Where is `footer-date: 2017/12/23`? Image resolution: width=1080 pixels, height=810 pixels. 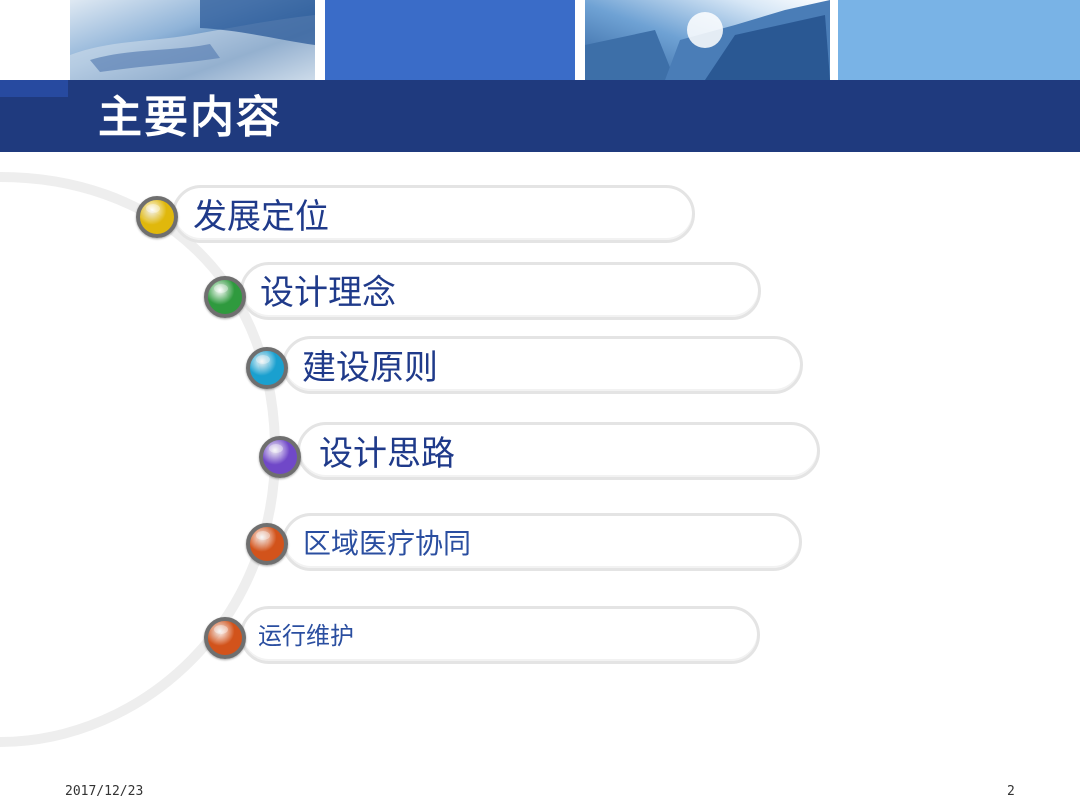 footer-date: 2017/12/23 is located at coordinates (104, 791).